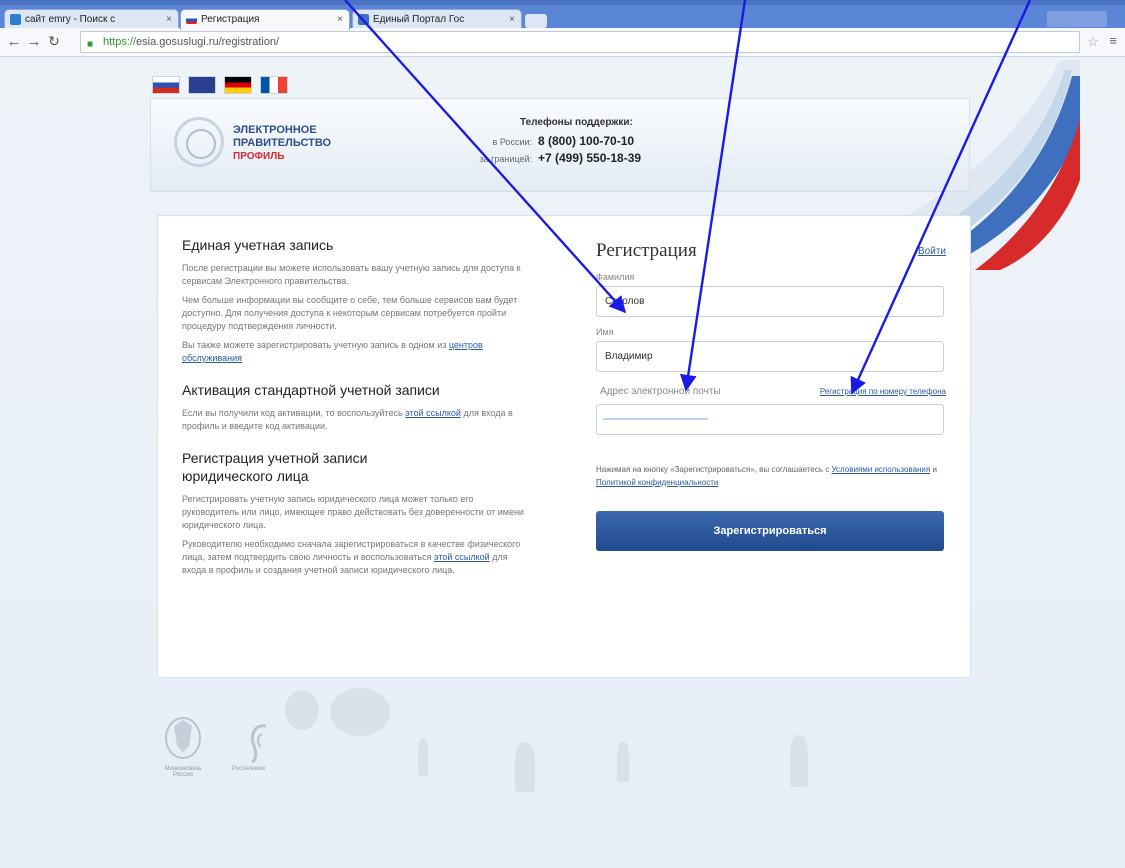 This screenshot has height=868, width=1125. I want to click on new-tab-button, so click(536, 21).